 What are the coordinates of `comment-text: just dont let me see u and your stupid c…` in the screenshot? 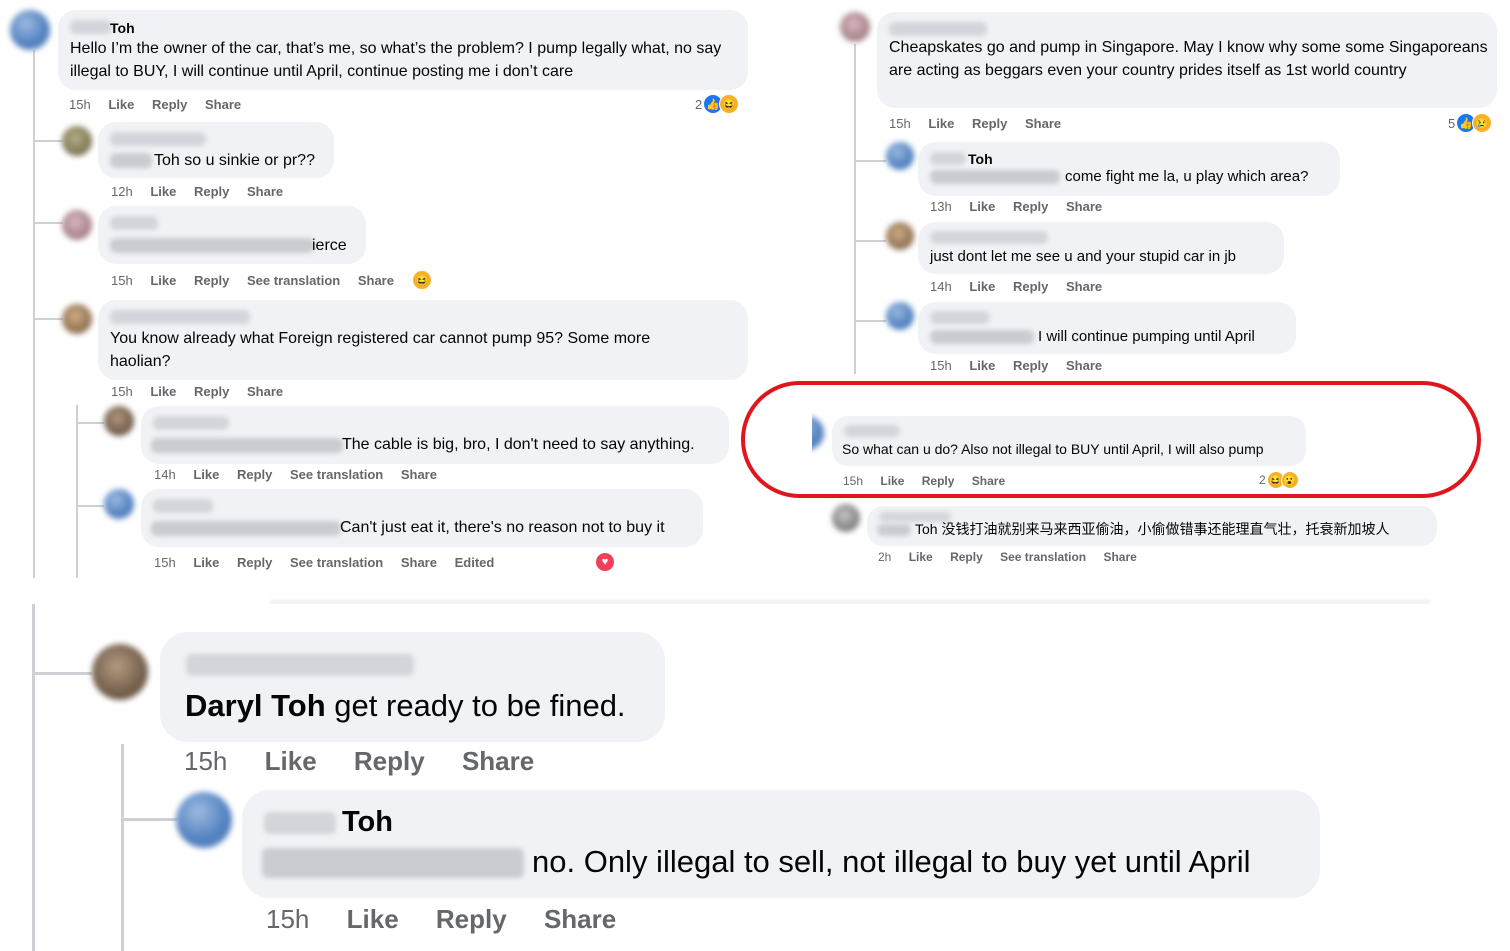 It's located at (1083, 256).